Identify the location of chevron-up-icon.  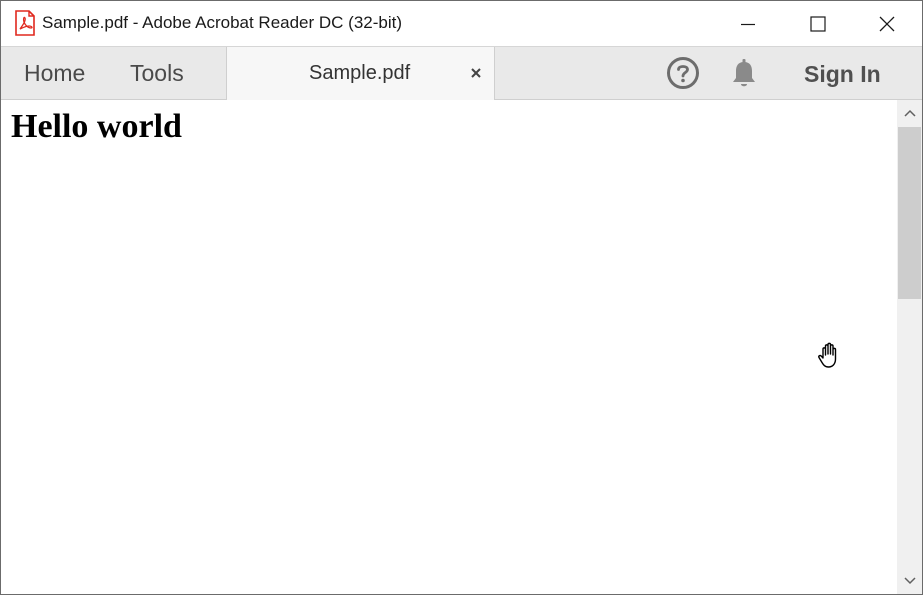
(909, 113).